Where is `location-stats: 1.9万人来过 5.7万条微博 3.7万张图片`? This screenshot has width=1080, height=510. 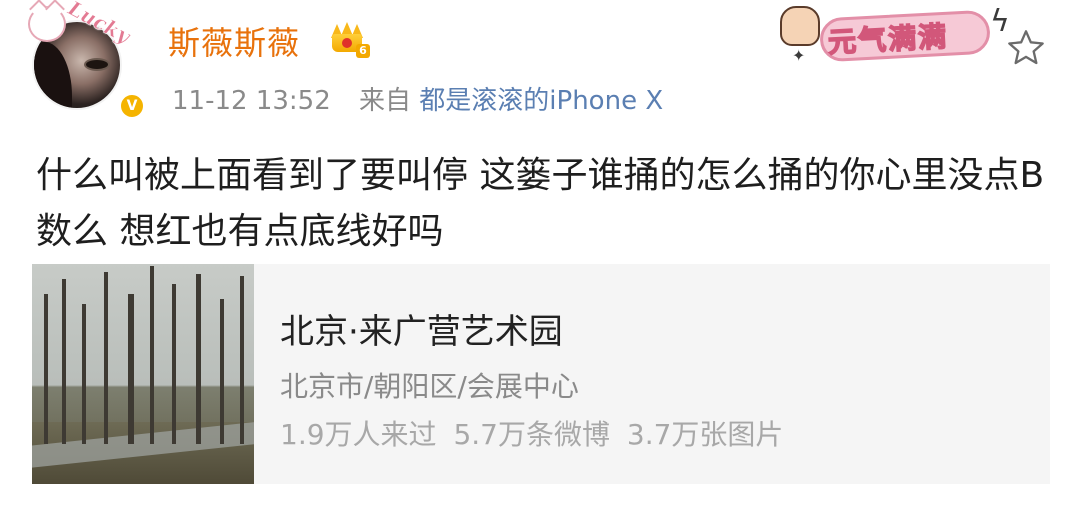
location-stats: 1.9万人来过 5.7万条微博 3.7万张图片 is located at coordinates (535, 433).